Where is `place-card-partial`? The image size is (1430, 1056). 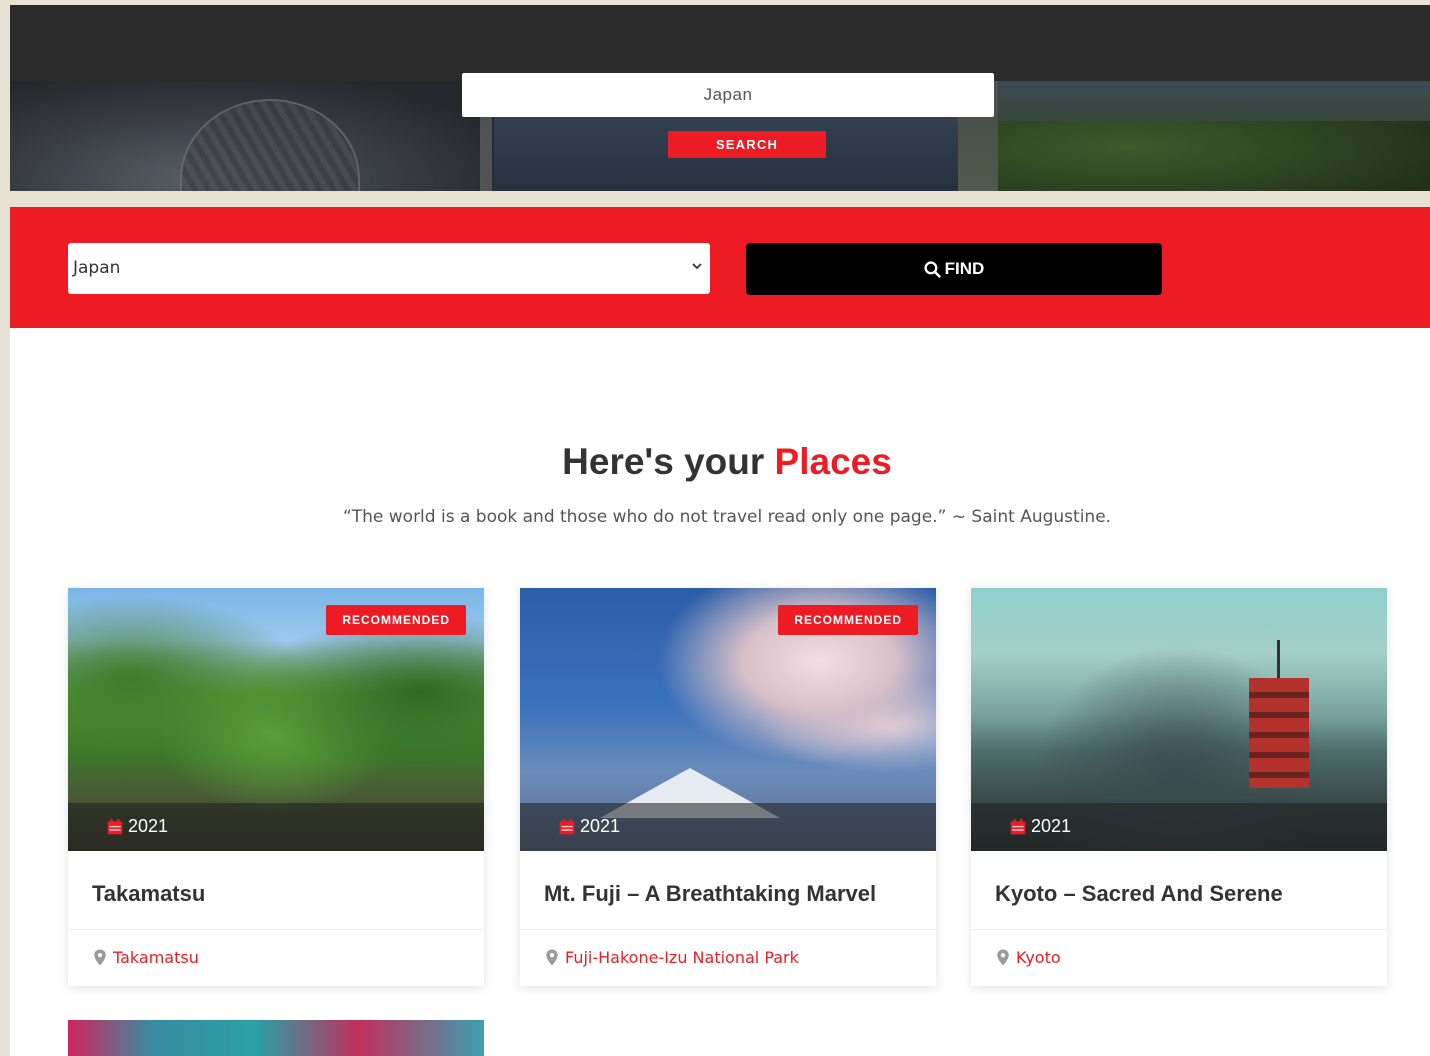
place-card-partial is located at coordinates (276, 1038).